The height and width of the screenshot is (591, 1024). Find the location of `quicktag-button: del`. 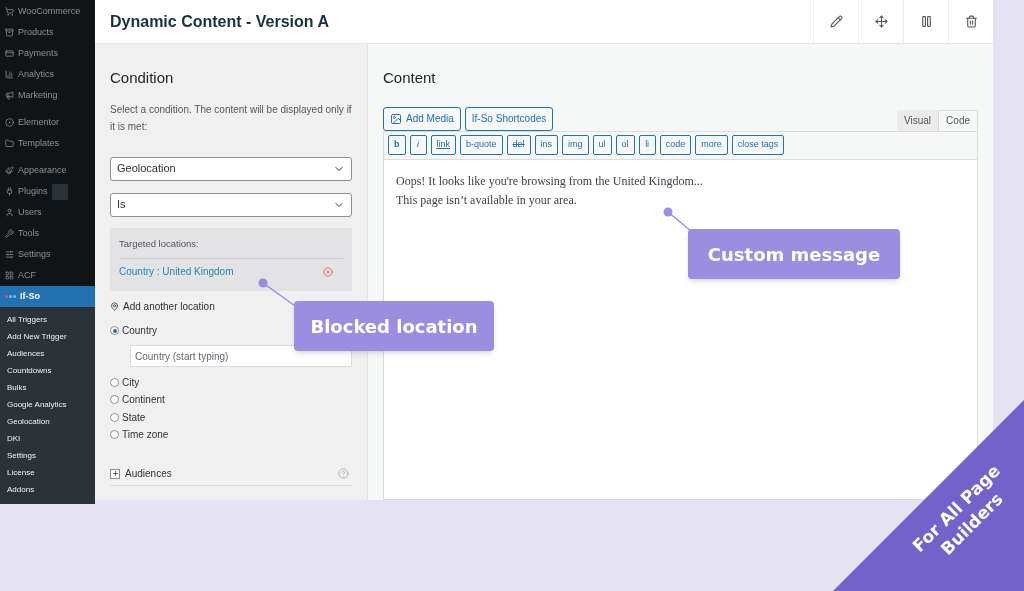

quicktag-button: del is located at coordinates (518, 145).